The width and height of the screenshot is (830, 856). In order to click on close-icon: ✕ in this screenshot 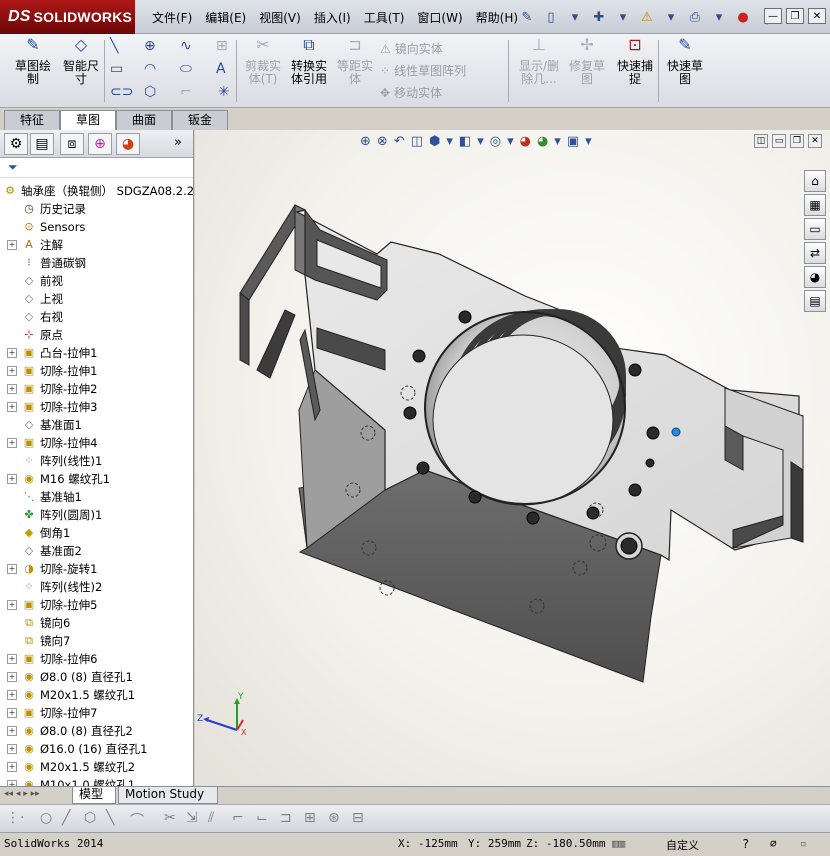, I will do `click(817, 16)`.